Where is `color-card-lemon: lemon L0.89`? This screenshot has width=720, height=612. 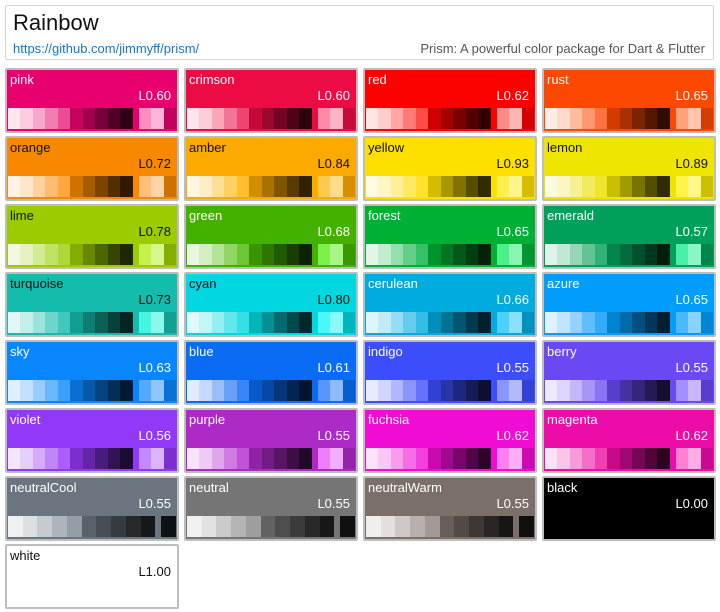
color-card-lemon: lemon L0.89 is located at coordinates (629, 168).